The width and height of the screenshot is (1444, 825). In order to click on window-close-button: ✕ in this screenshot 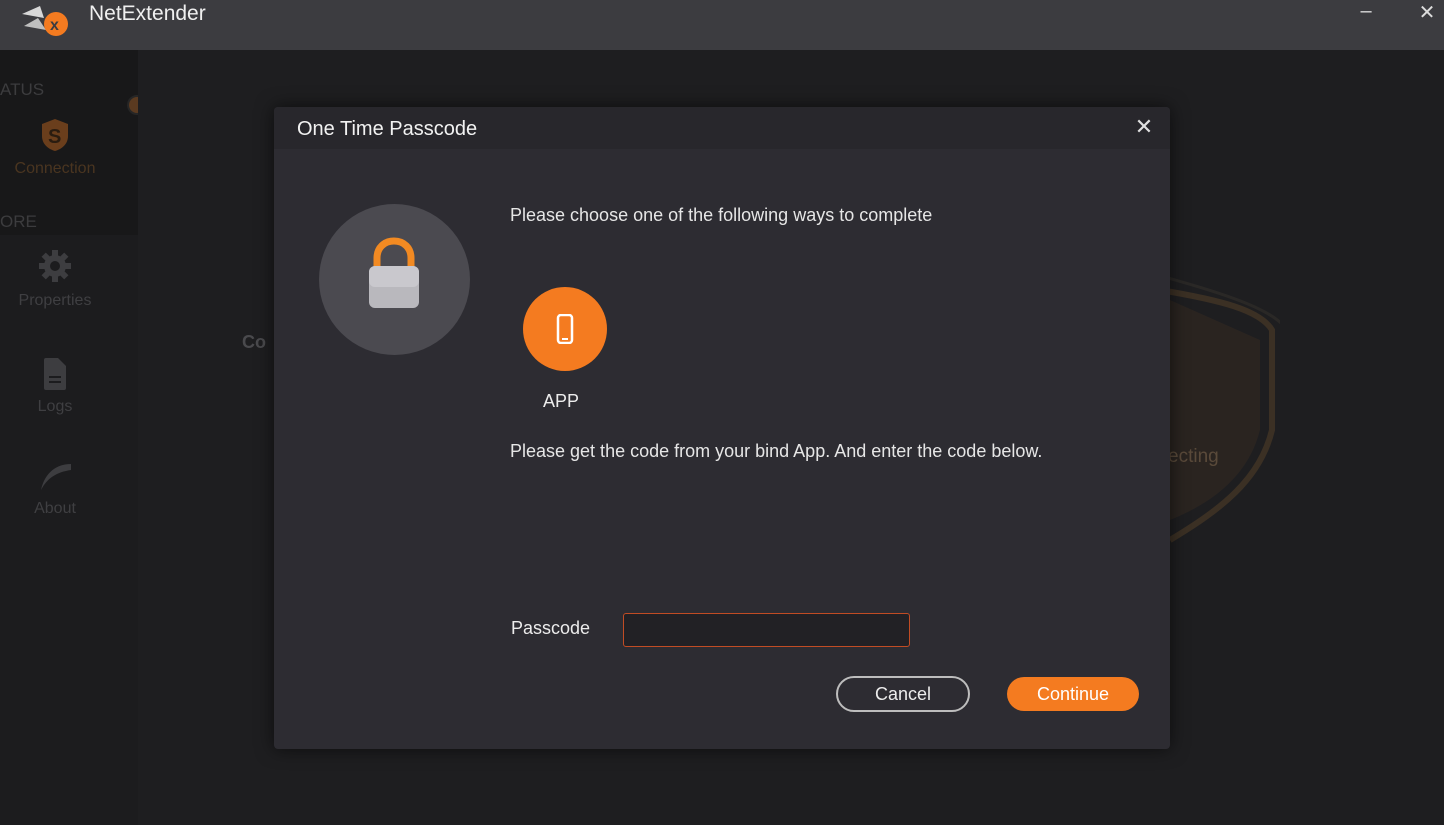, I will do `click(1427, 13)`.